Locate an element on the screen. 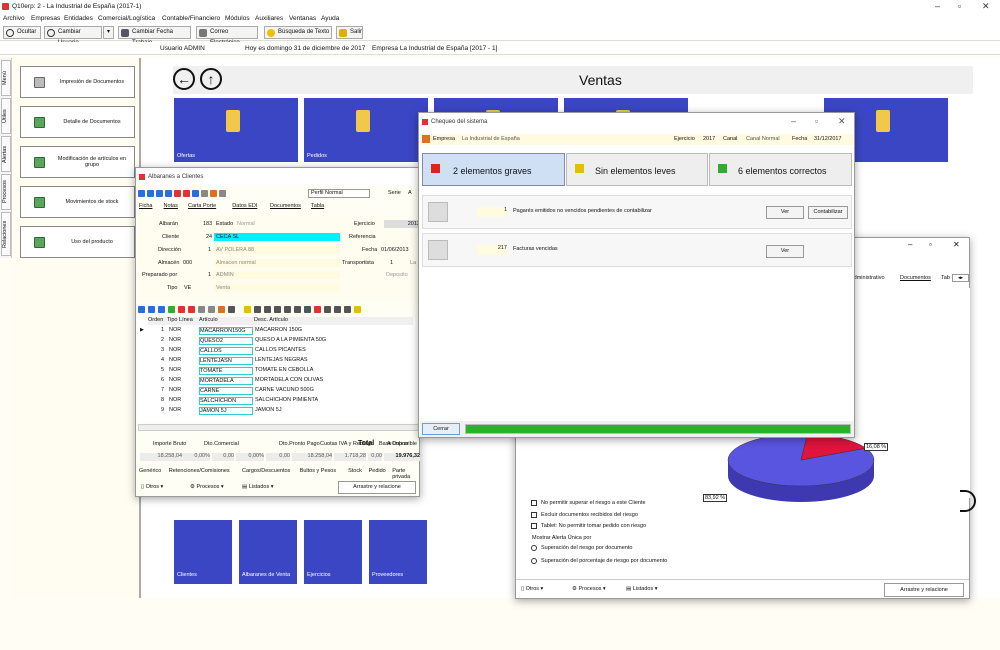 The width and height of the screenshot is (1000, 650). table-row: 2 NOR QUESO2 QUESO A LA PIMIENTA 50G is located at coordinates (280, 341).